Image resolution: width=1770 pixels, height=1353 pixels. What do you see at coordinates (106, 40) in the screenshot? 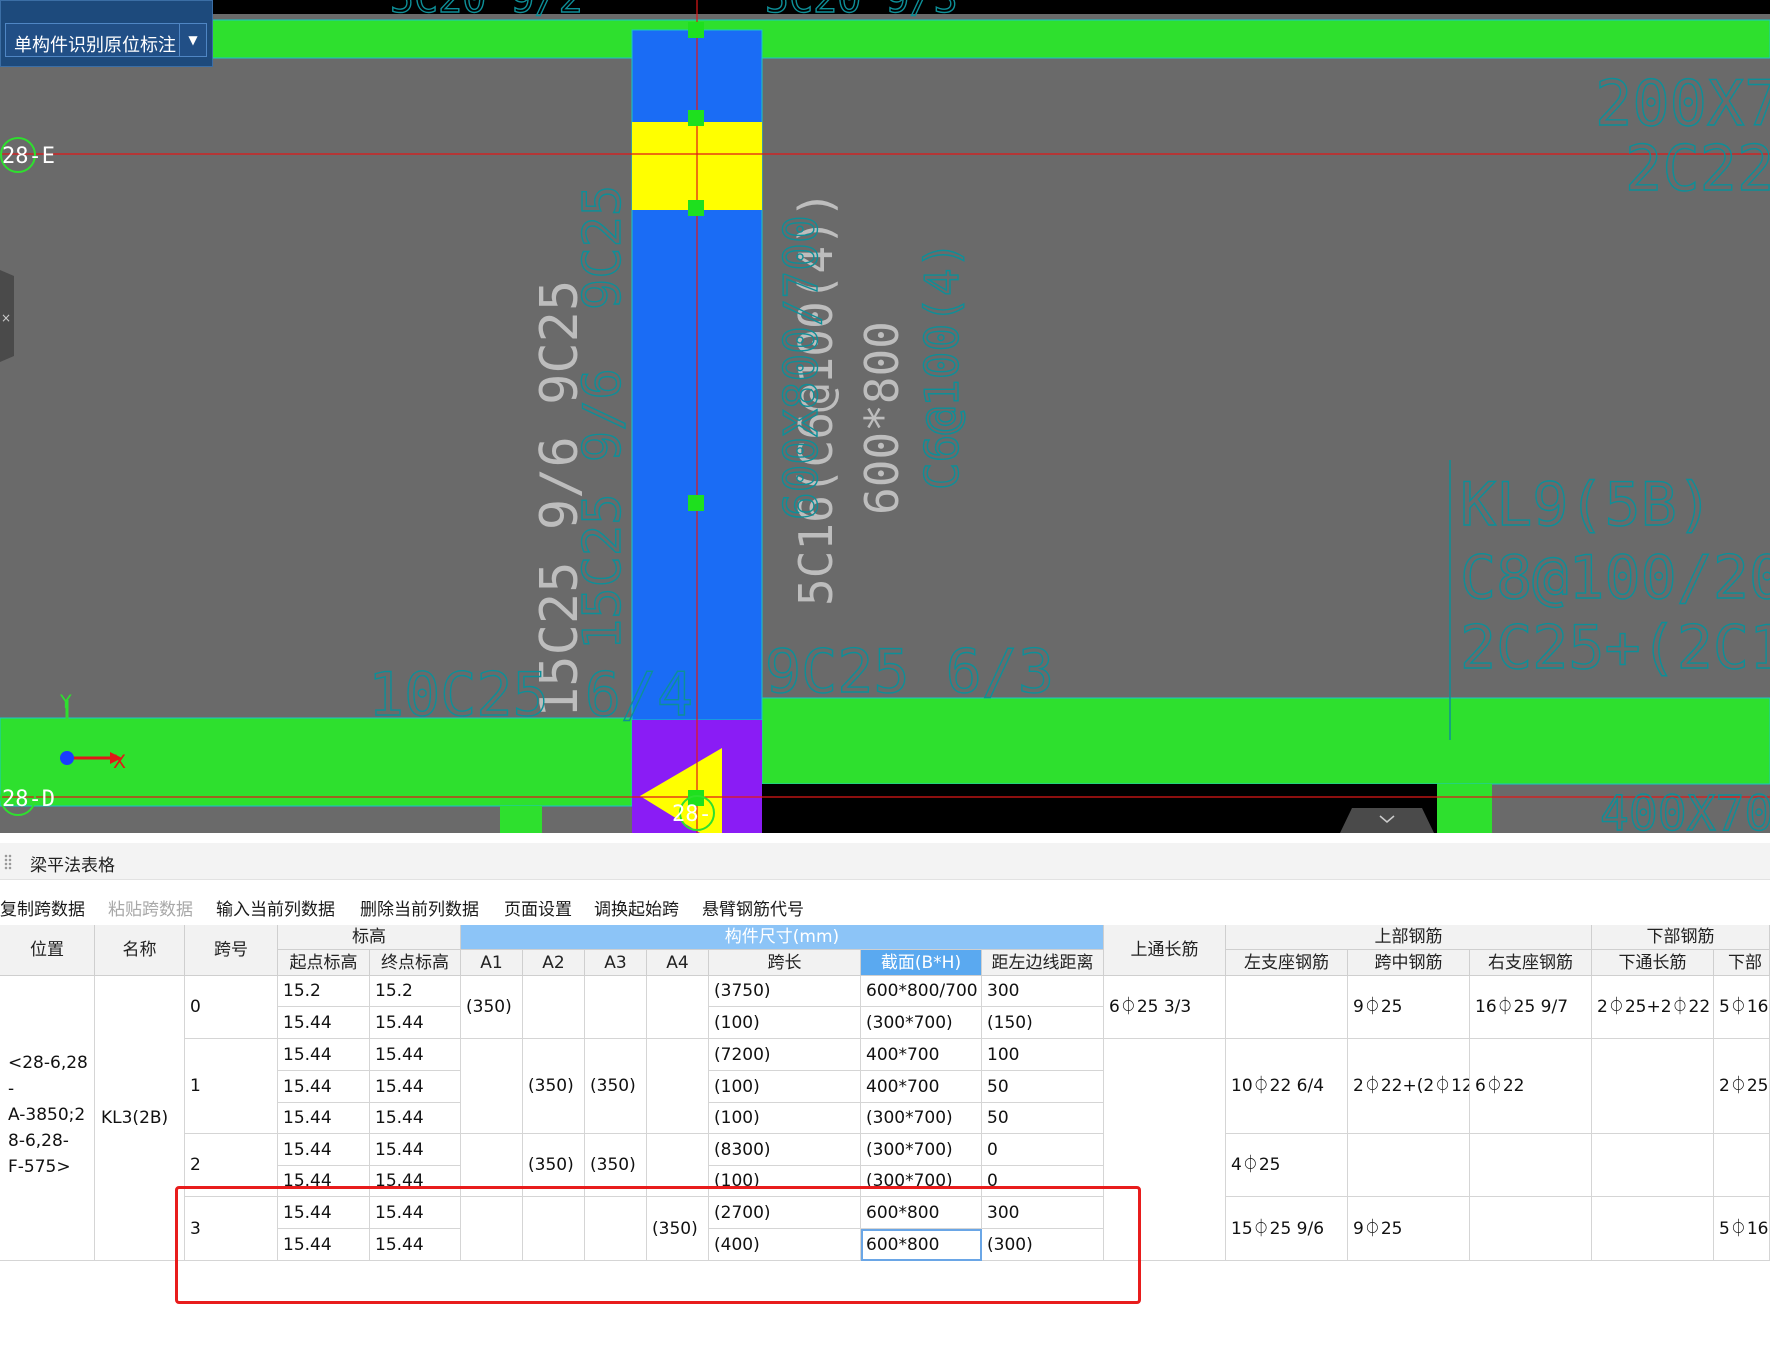
I see `single-component-recognition-button: 单构件识别原位标注 ▼` at bounding box center [106, 40].